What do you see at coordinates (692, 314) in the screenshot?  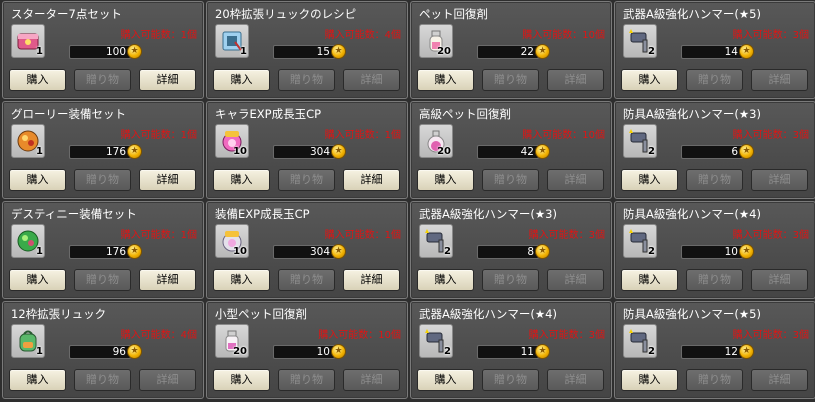 I see `item-name: 防具A級強化ハンマー(★5)` at bounding box center [692, 314].